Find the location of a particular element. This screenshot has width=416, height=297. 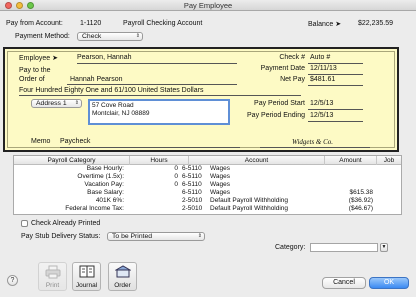

order-button-label: Order is located at coordinates (122, 285).